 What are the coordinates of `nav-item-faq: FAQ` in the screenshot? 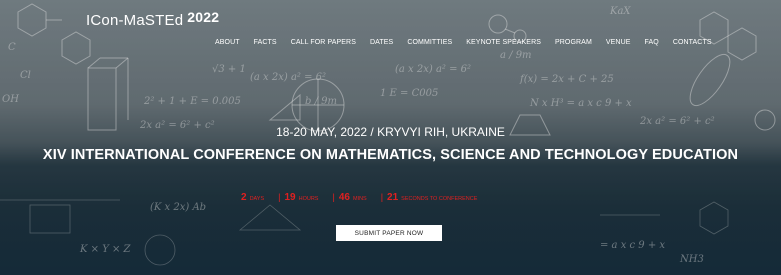 It's located at (652, 42).